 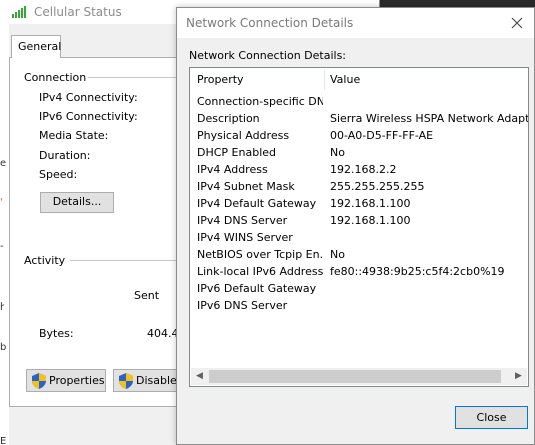 What do you see at coordinates (270, 23) in the screenshot?
I see `dialog-title: Network Connection Details` at bounding box center [270, 23].